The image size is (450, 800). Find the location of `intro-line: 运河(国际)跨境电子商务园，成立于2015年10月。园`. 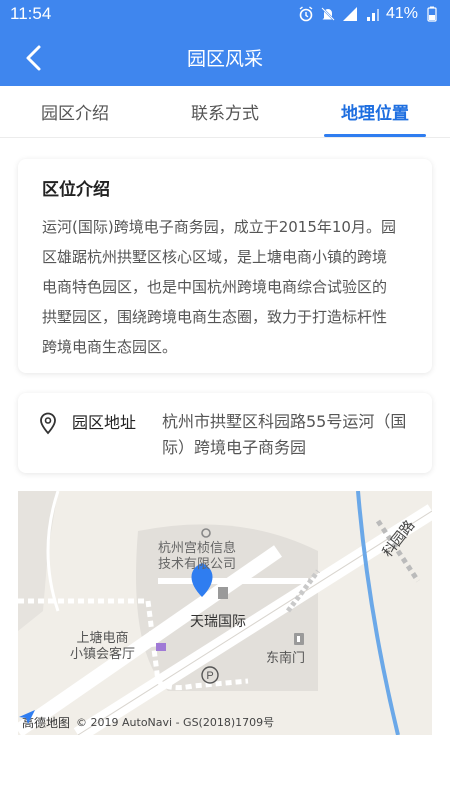

intro-line: 运河(国际)跨境电子商务园，成立于2015年10月。园 is located at coordinates (219, 227).